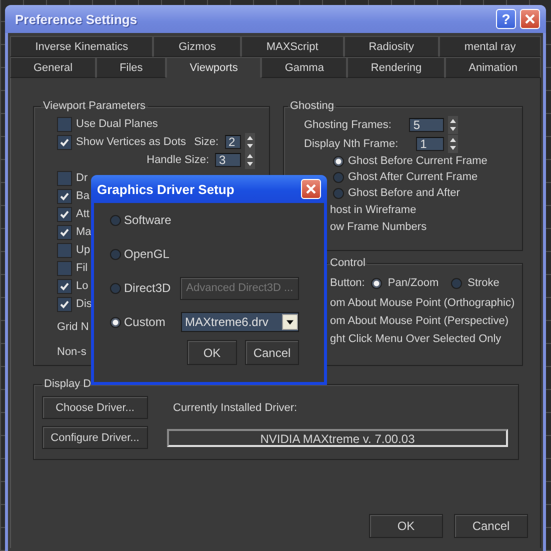  I want to click on radio-label: Ghost Before Current Frame, so click(418, 161).